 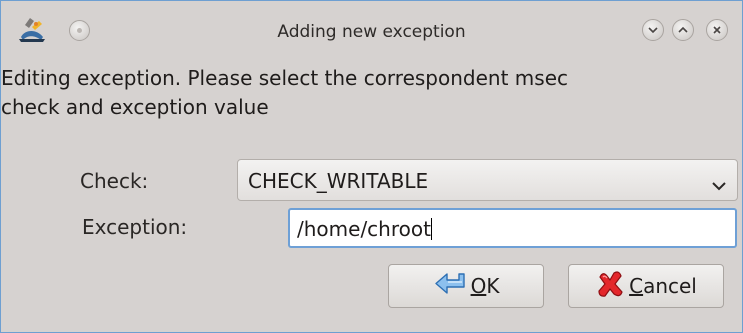 What do you see at coordinates (371, 32) in the screenshot?
I see `window-title: Adding new exception` at bounding box center [371, 32].